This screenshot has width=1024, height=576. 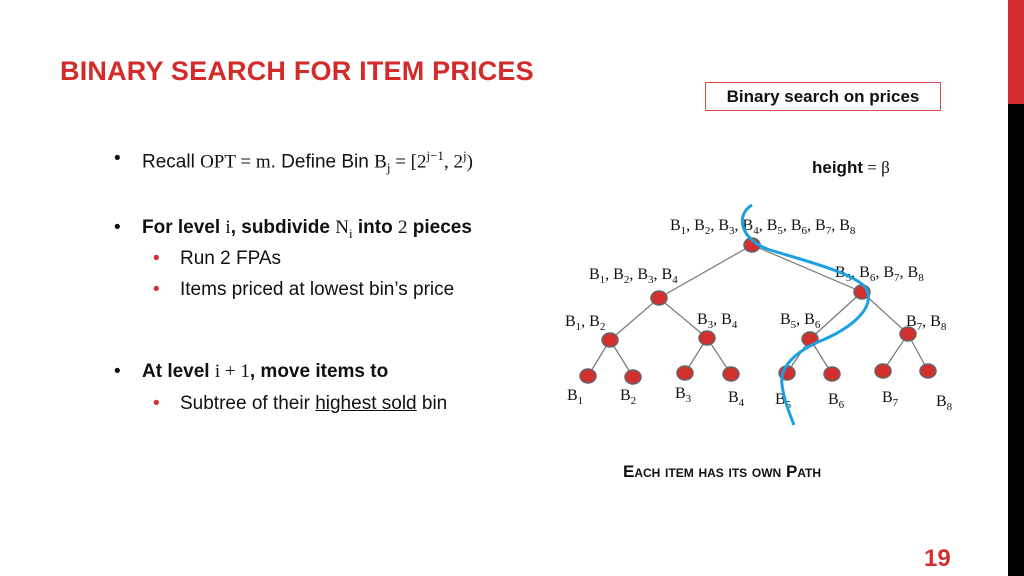 I want to click on node-label: B5, B6, so click(x=800, y=321).